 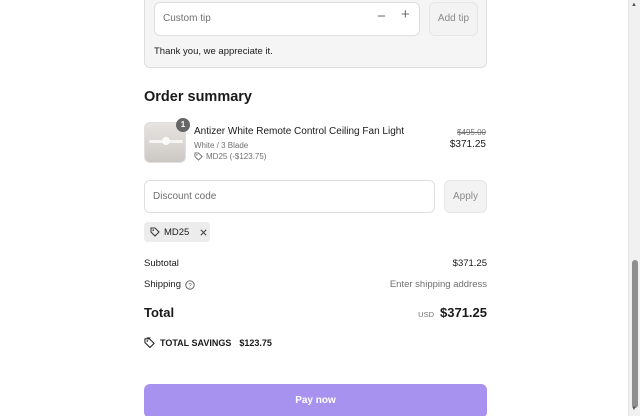 What do you see at coordinates (634, 208) in the screenshot?
I see `scrollbar: ▲ ▼` at bounding box center [634, 208].